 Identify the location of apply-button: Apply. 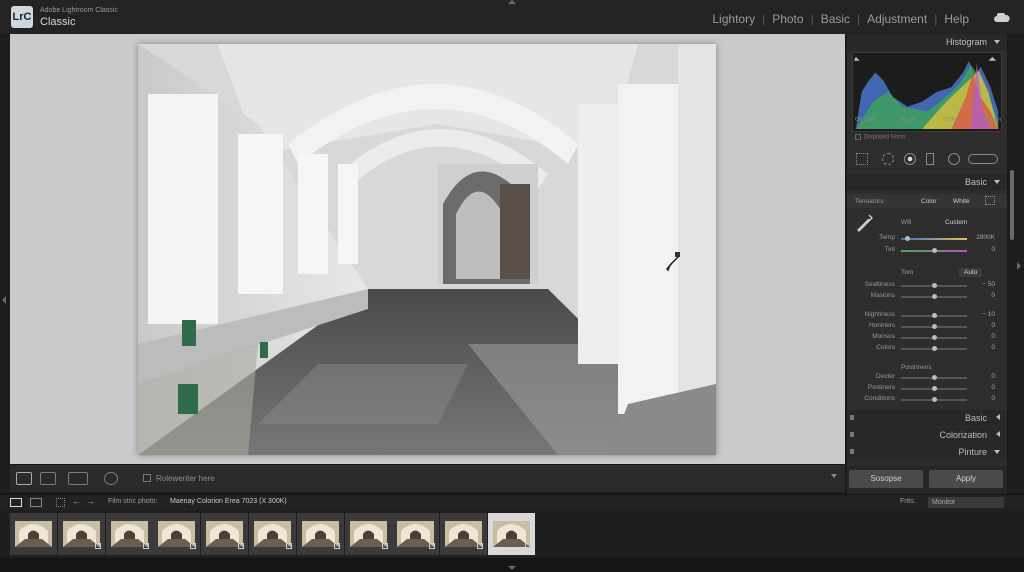
(966, 479).